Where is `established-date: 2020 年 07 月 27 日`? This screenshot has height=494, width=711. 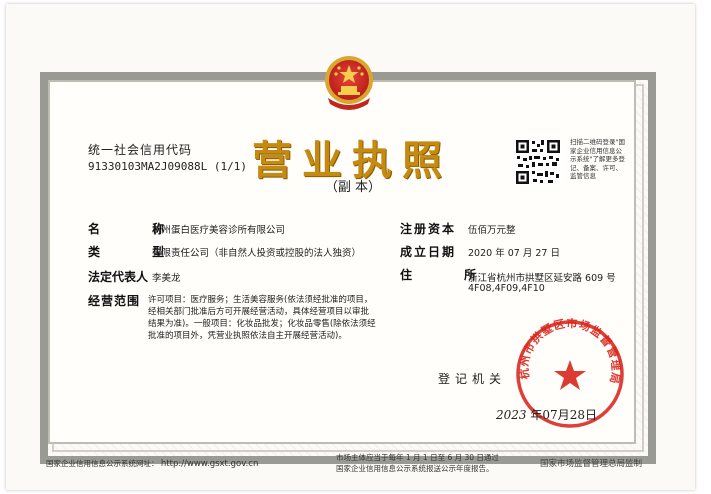 established-date: 2020 年 07 月 27 日 is located at coordinates (514, 253).